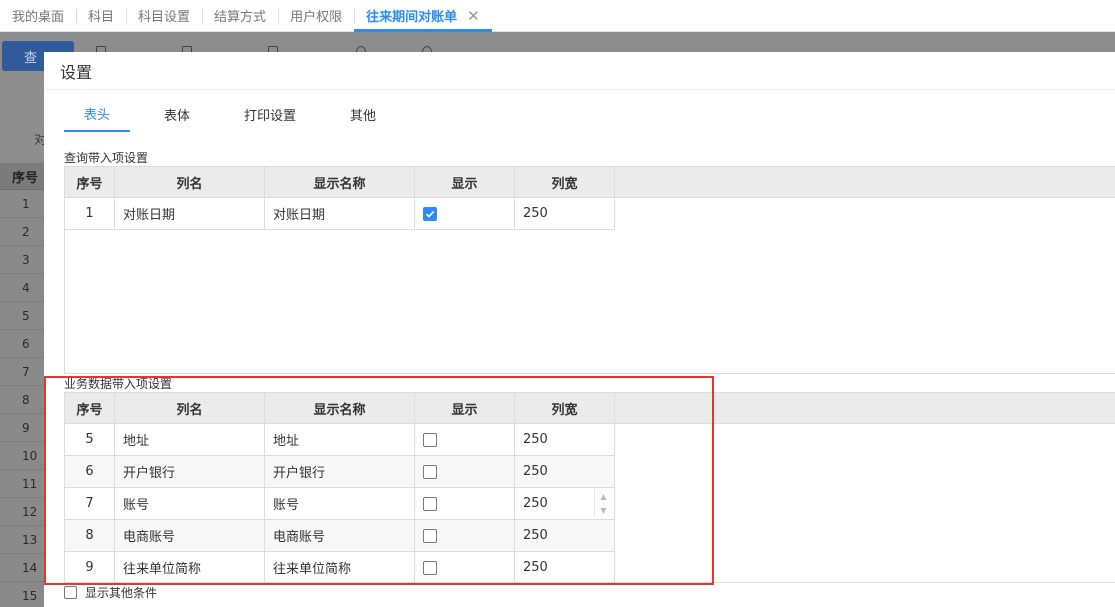 This screenshot has height=607, width=1115. Describe the element at coordinates (565, 504) in the screenshot. I see `row-width-cell: 250 ▲ ▼` at that location.